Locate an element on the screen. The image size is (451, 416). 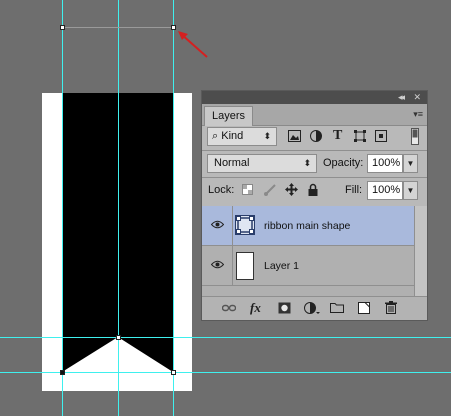
filter-row: ⌕ Kind ⬍ T is located at coordinates (314, 138).